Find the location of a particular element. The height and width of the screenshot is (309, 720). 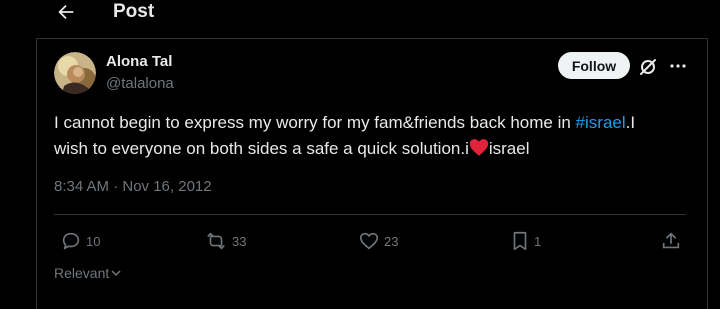

reply-button: 10 is located at coordinates (80, 241).